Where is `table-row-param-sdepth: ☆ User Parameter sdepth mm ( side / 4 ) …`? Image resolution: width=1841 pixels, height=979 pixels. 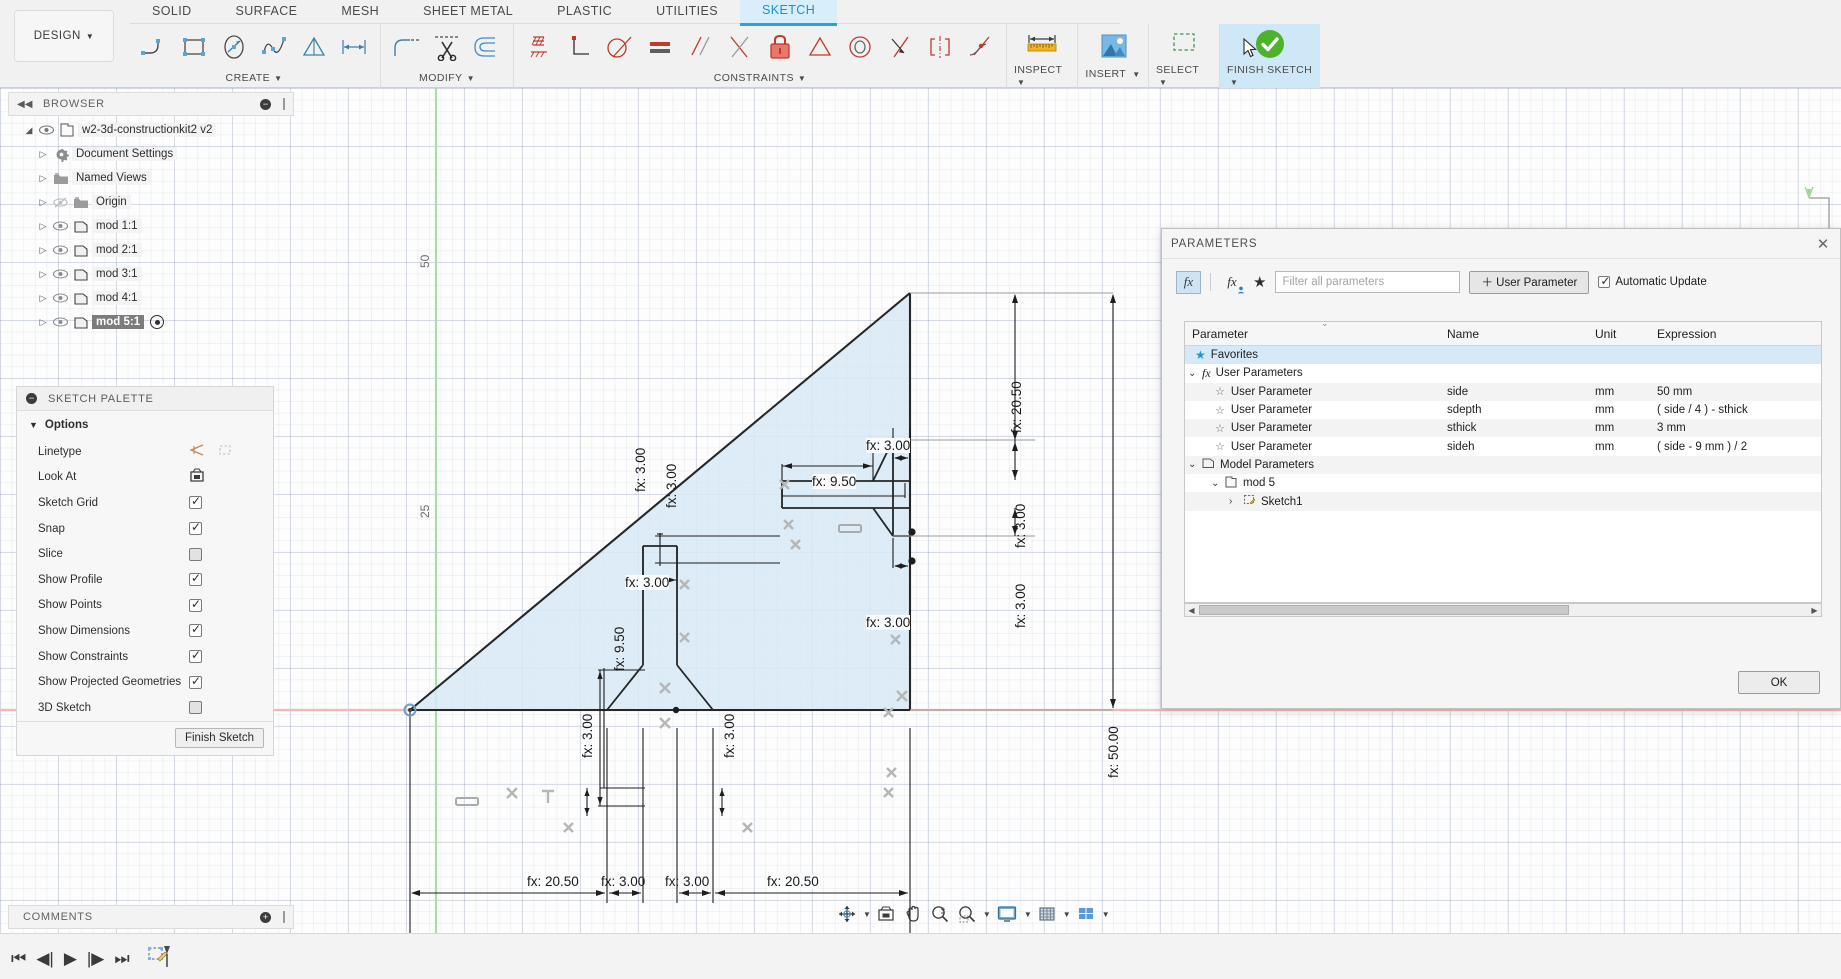 table-row-param-sdepth: ☆ User Parameter sdepth mm ( side / 4 ) … is located at coordinates (1503, 410).